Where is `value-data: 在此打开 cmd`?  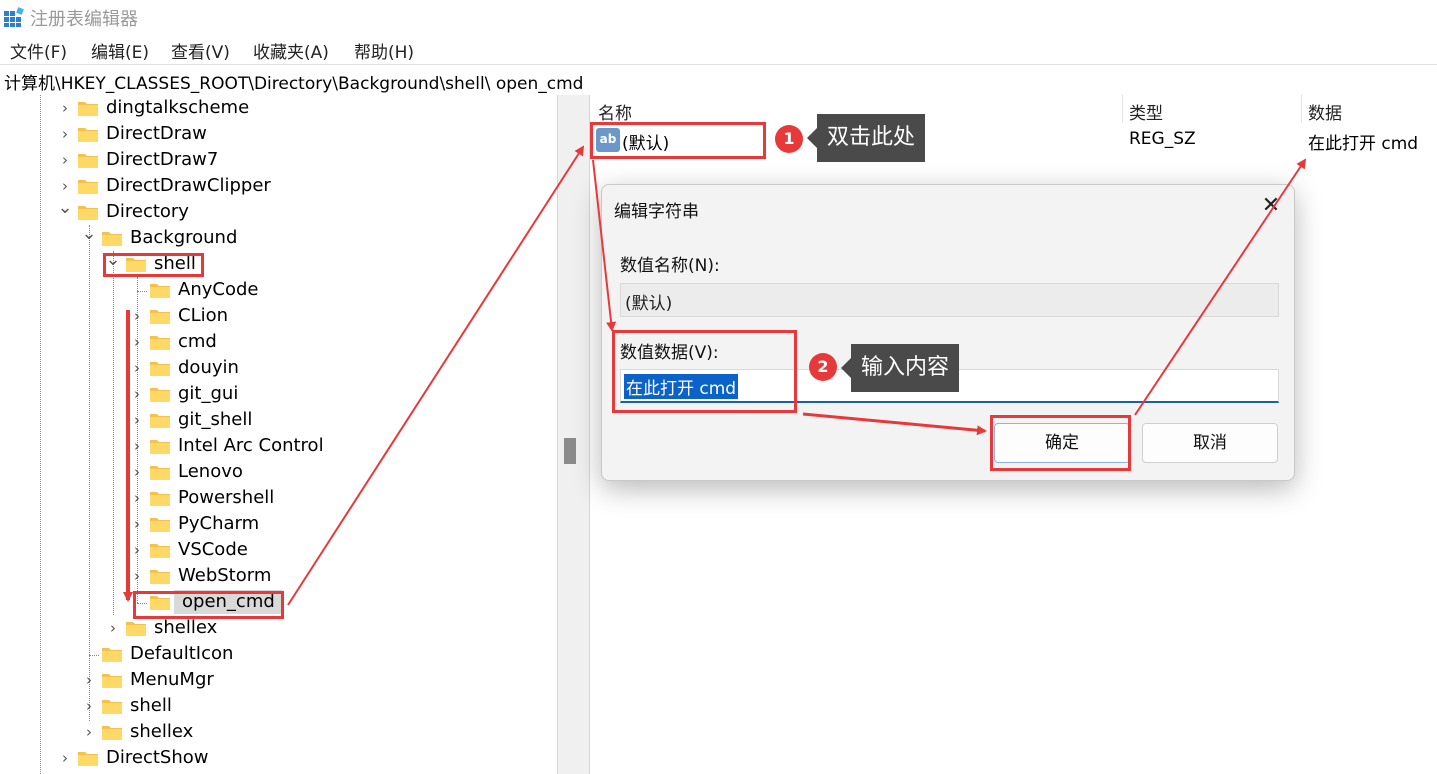
value-data: 在此打开 cmd is located at coordinates (1363, 144).